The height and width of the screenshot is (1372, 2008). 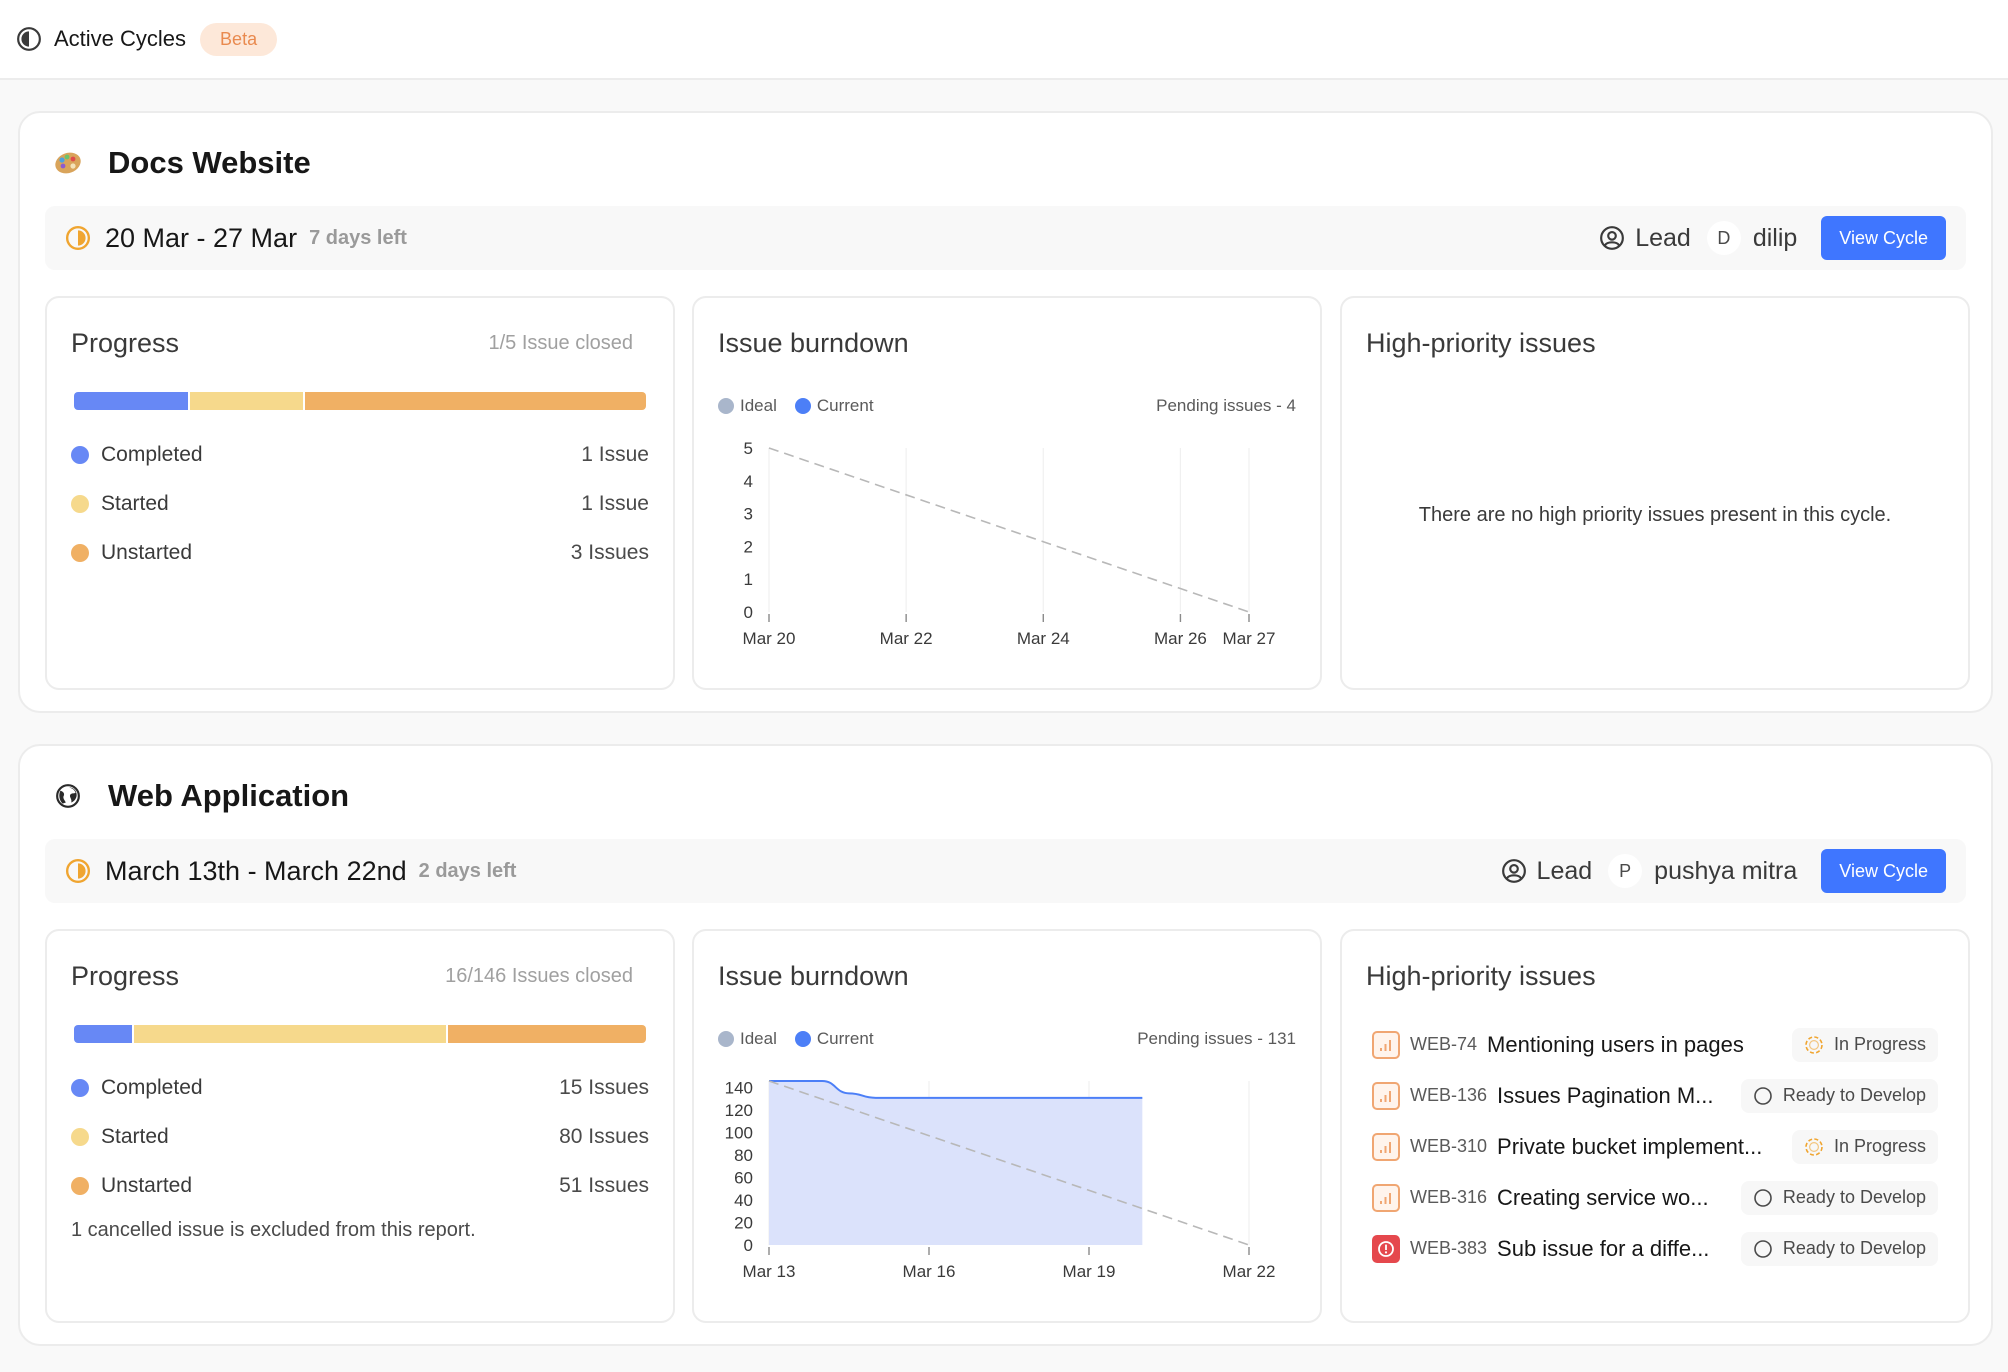 I want to click on lead-name: dilip, so click(x=1775, y=237).